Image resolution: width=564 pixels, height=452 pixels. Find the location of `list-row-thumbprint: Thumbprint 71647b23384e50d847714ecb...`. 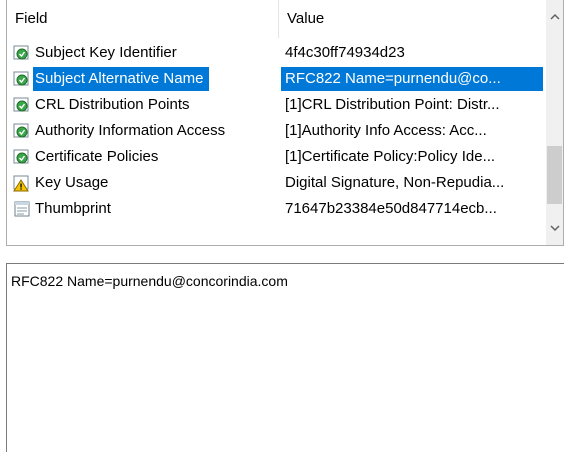

list-row-thumbprint: Thumbprint 71647b23384e50d847714ecb... is located at coordinates (277, 209).